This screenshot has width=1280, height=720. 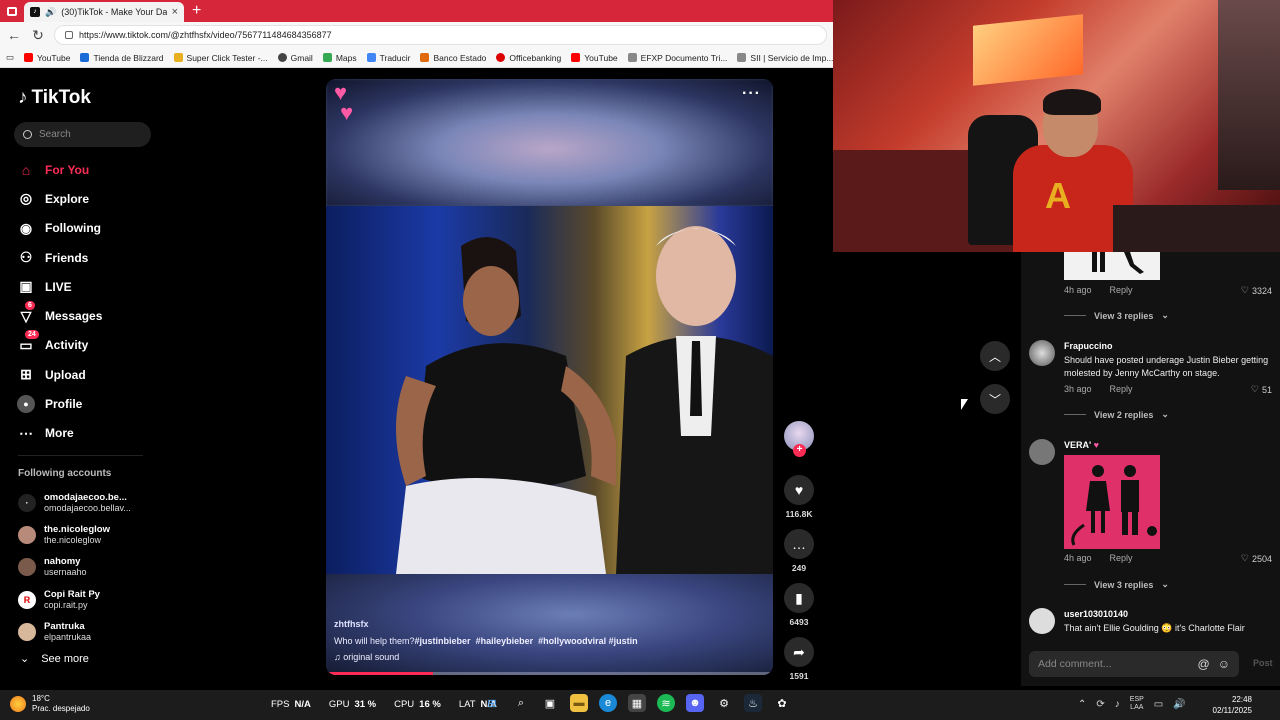 What do you see at coordinates (1224, 664) in the screenshot?
I see `emoji-icon: ☺` at bounding box center [1224, 664].